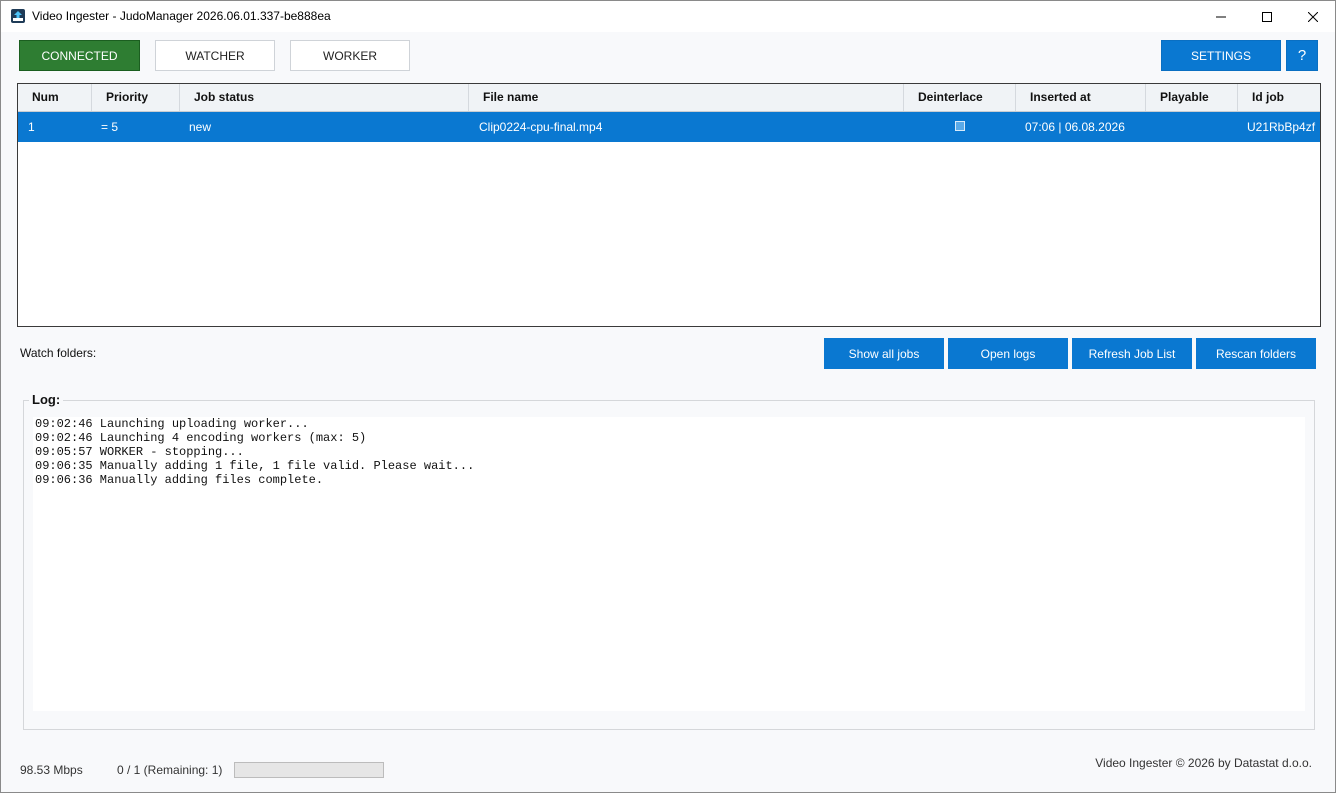 Image resolution: width=1336 pixels, height=793 pixels. I want to click on cell-num: 1, so click(31, 127).